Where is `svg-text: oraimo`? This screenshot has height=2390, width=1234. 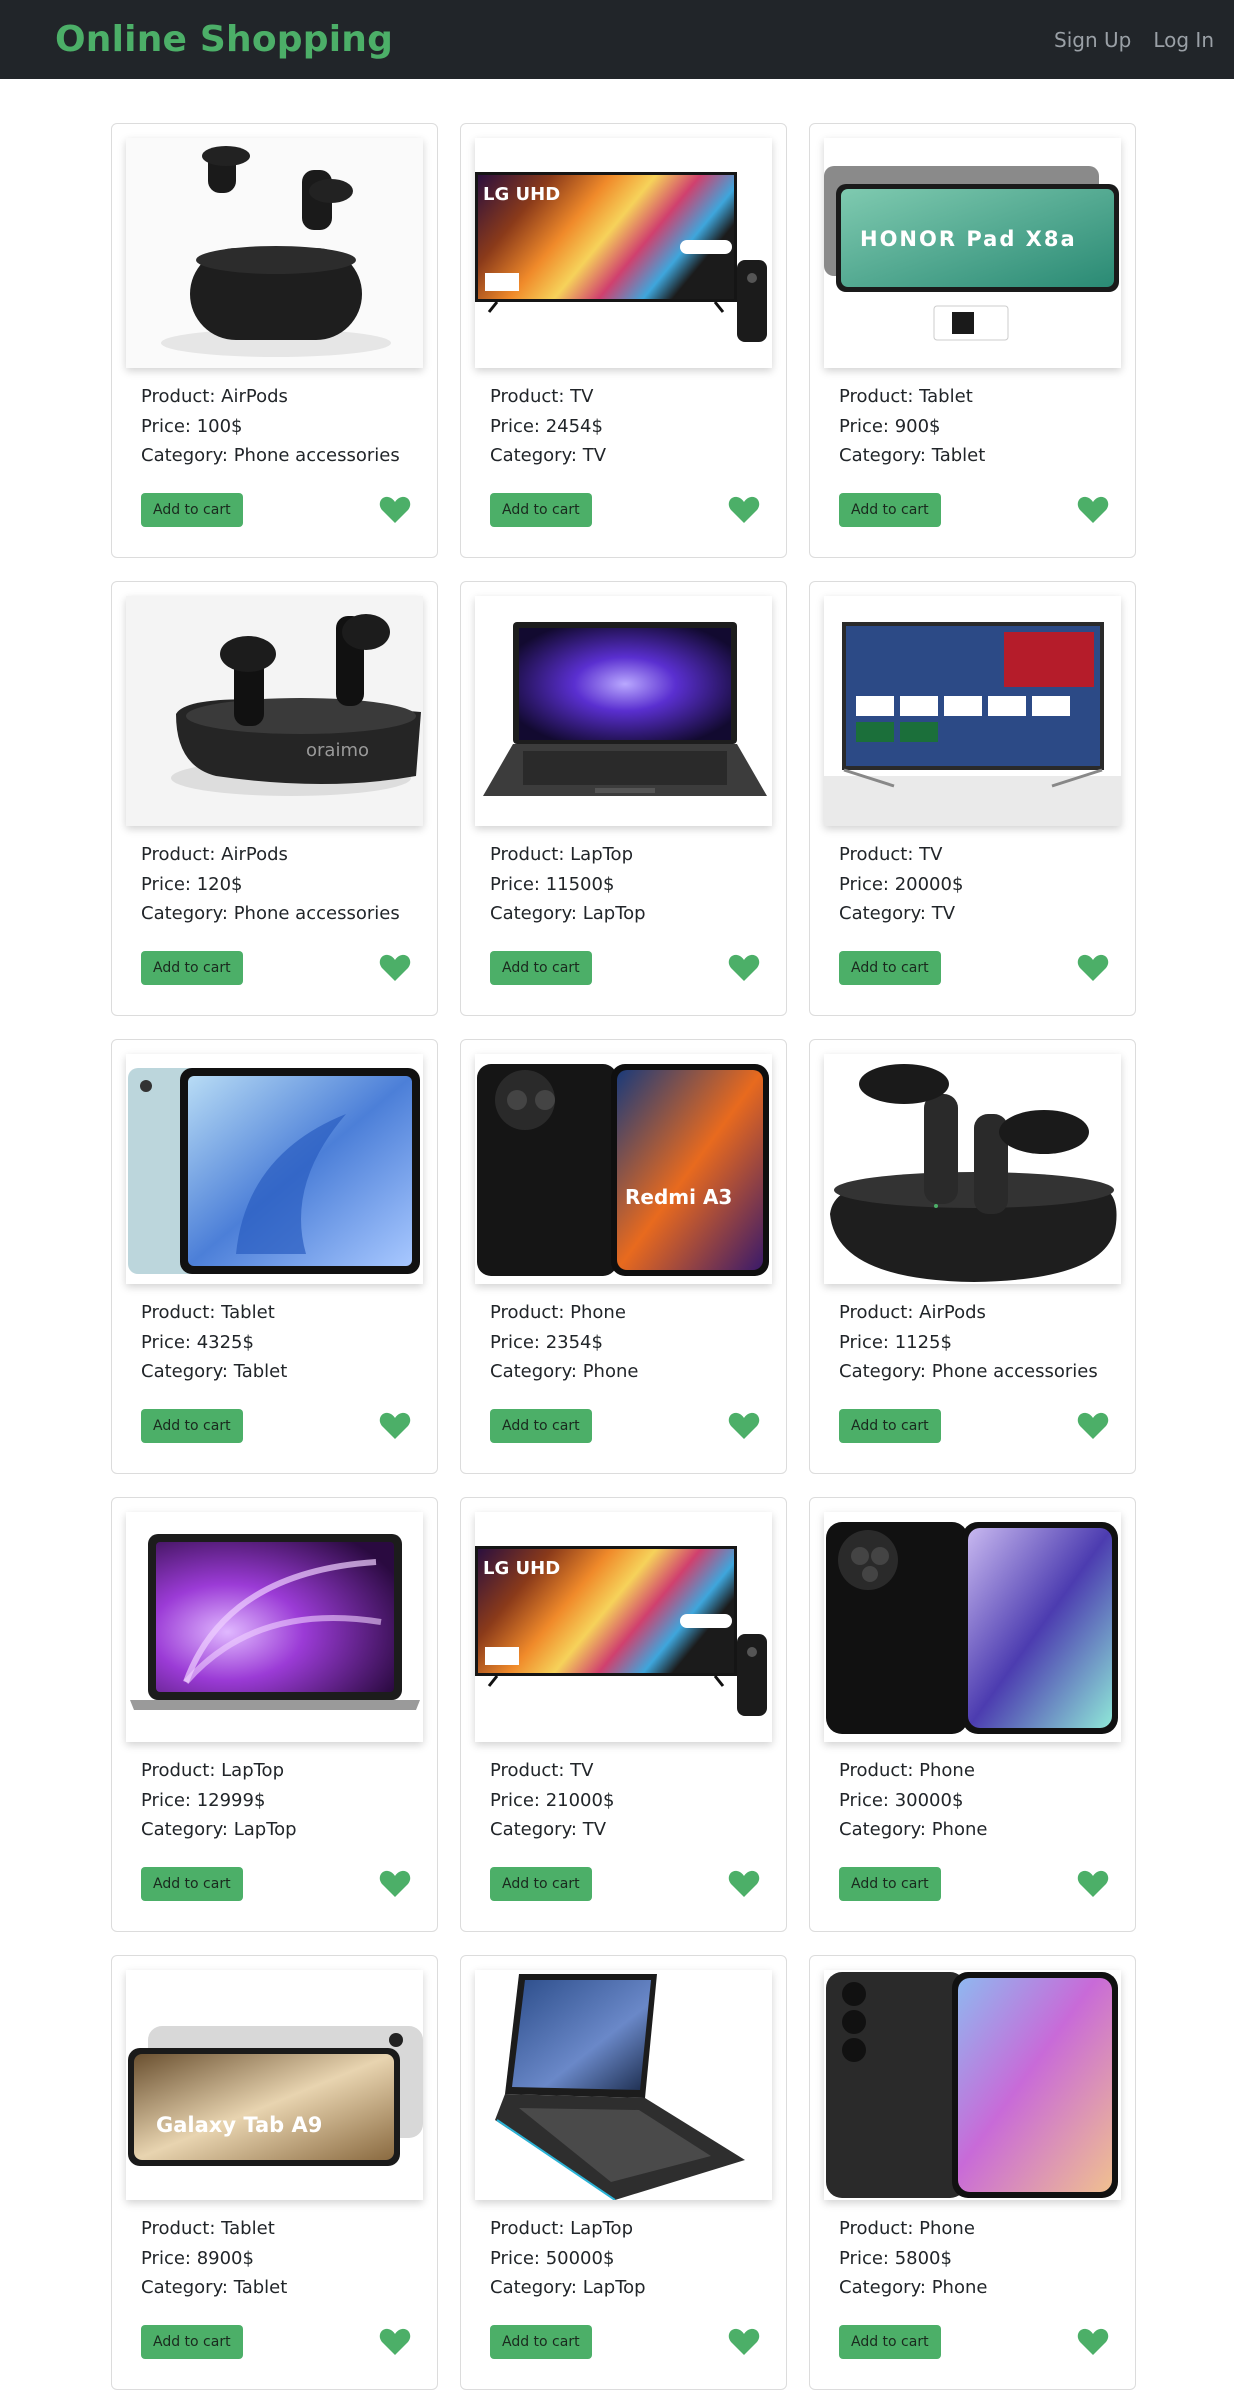
svg-text: oraimo is located at coordinates (337, 750).